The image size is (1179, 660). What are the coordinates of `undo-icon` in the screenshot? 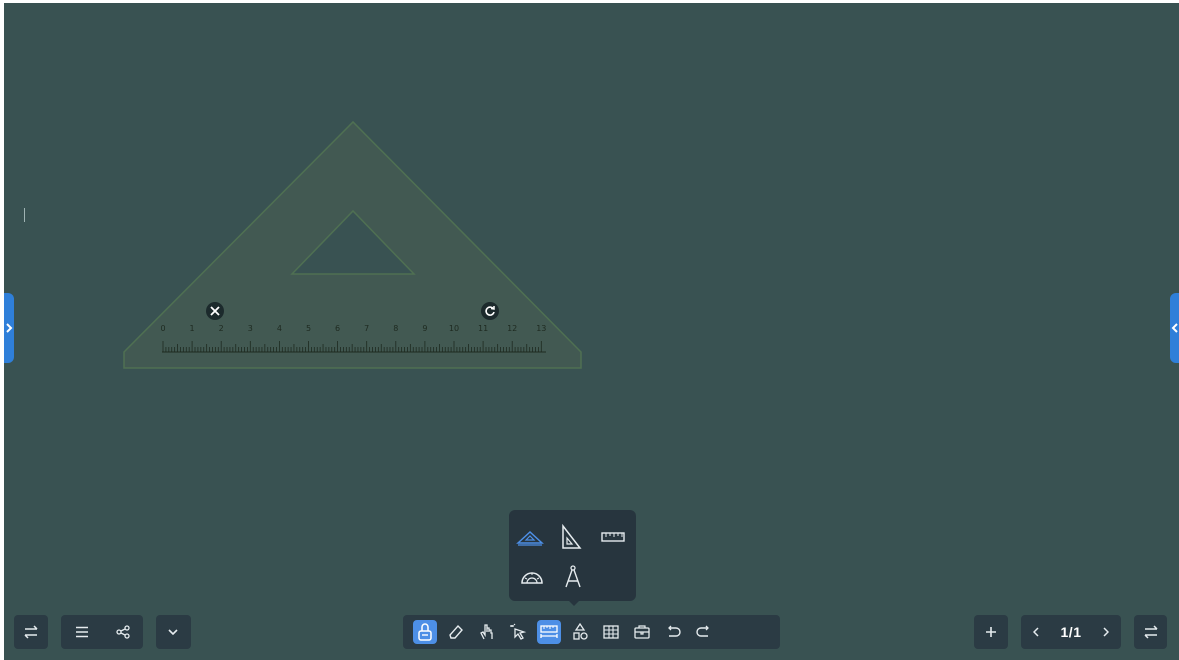 It's located at (674, 631).